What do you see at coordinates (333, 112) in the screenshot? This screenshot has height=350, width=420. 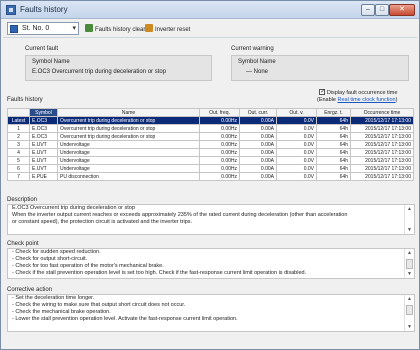 I see `col-header-energize: Enrgz. t.` at bounding box center [333, 112].